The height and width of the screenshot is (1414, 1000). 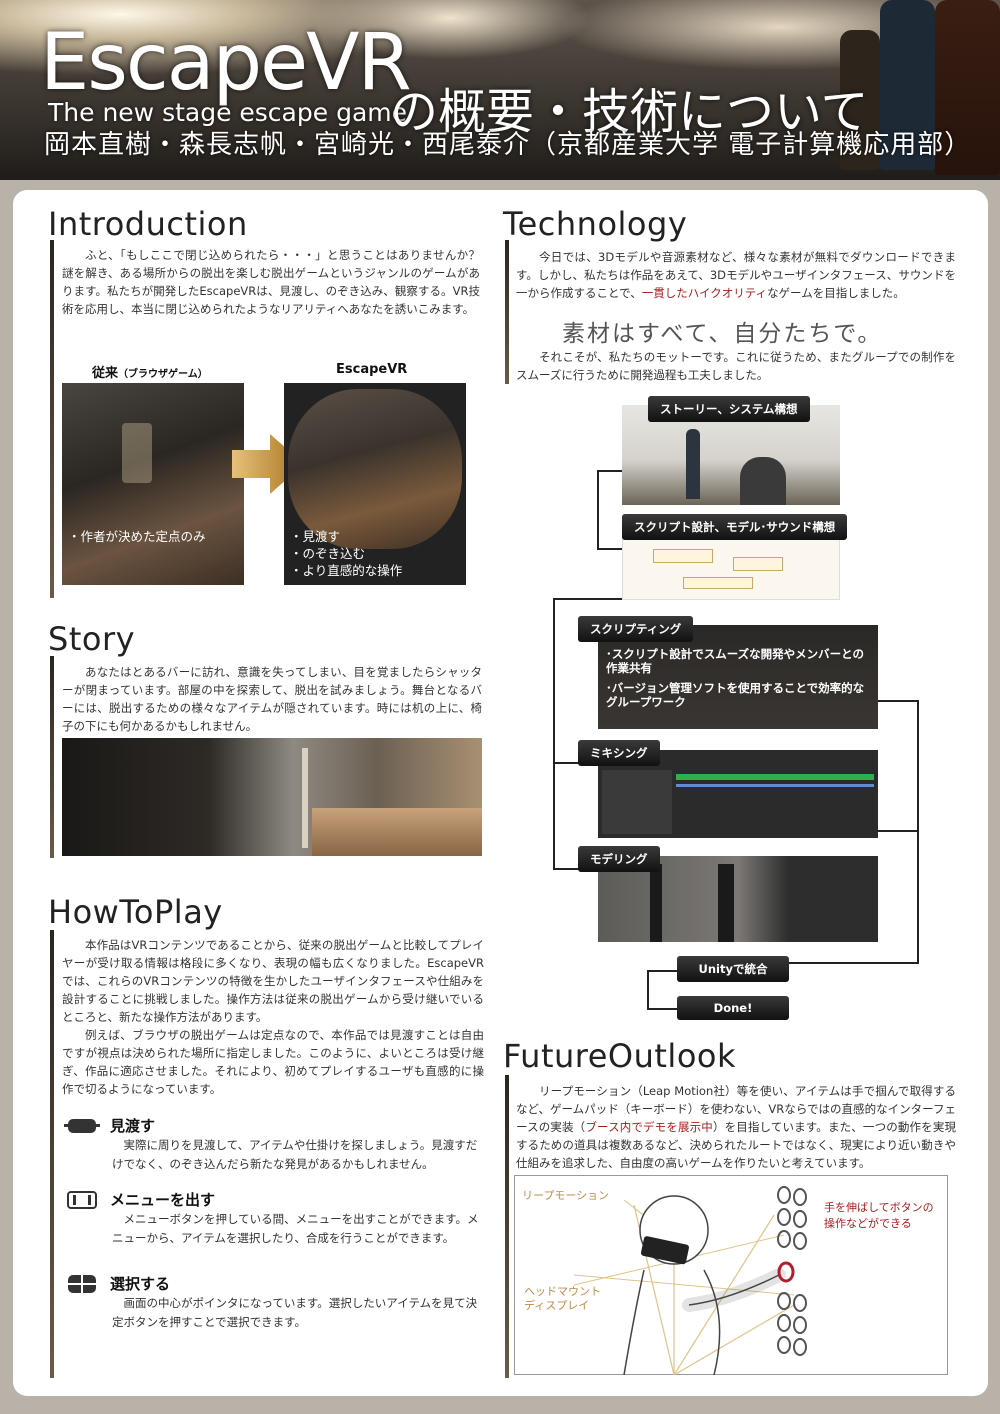 What do you see at coordinates (636, 629) in the screenshot?
I see `step-scripting: スクリプティング` at bounding box center [636, 629].